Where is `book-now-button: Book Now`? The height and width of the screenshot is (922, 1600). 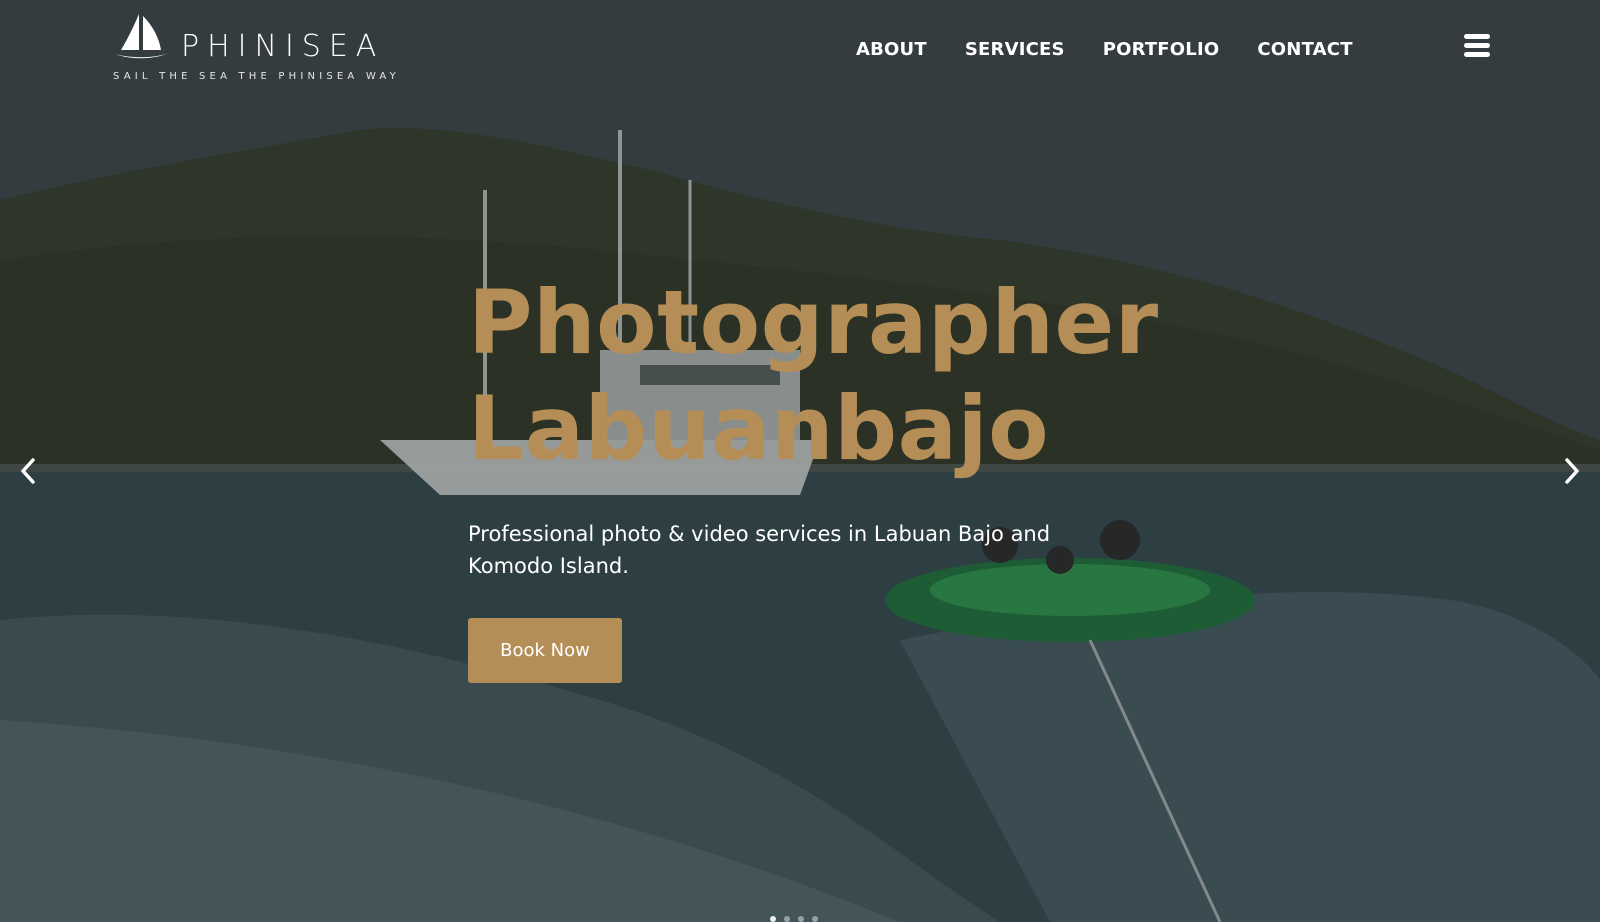
book-now-button: Book Now is located at coordinates (545, 650).